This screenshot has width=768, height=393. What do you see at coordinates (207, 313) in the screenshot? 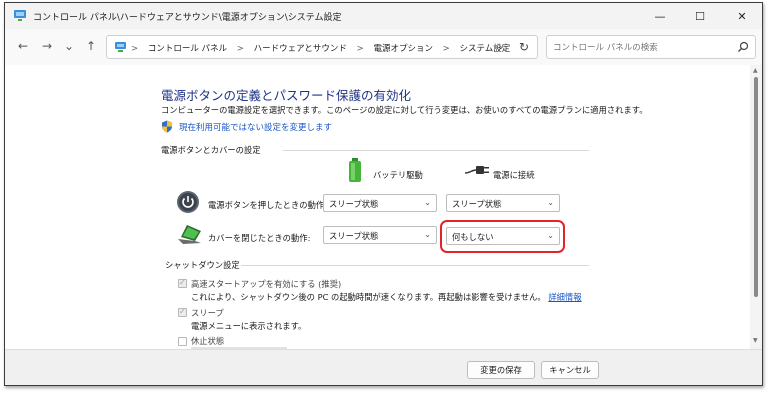
I see `sleep-label: スリープ` at bounding box center [207, 313].